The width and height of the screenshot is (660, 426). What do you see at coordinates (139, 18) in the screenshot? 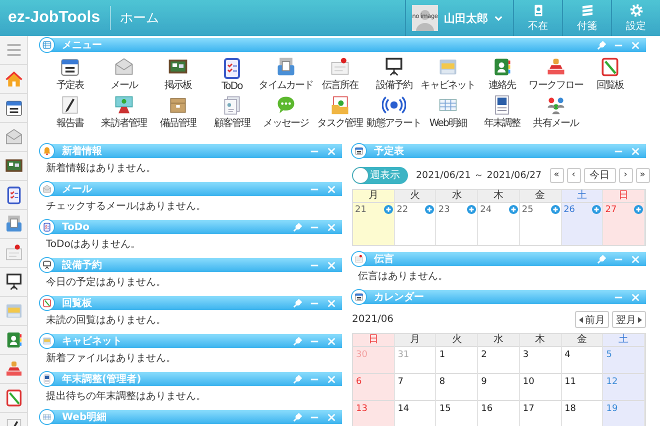
I see `page-title: ホーム` at bounding box center [139, 18].